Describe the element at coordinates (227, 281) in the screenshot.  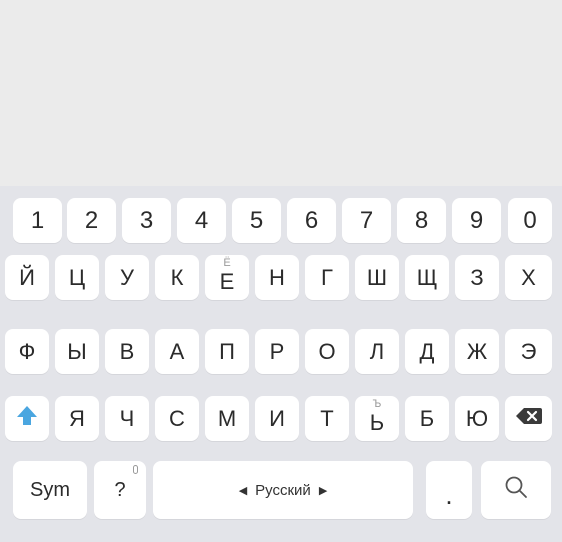
I see `key-label: Е` at that location.